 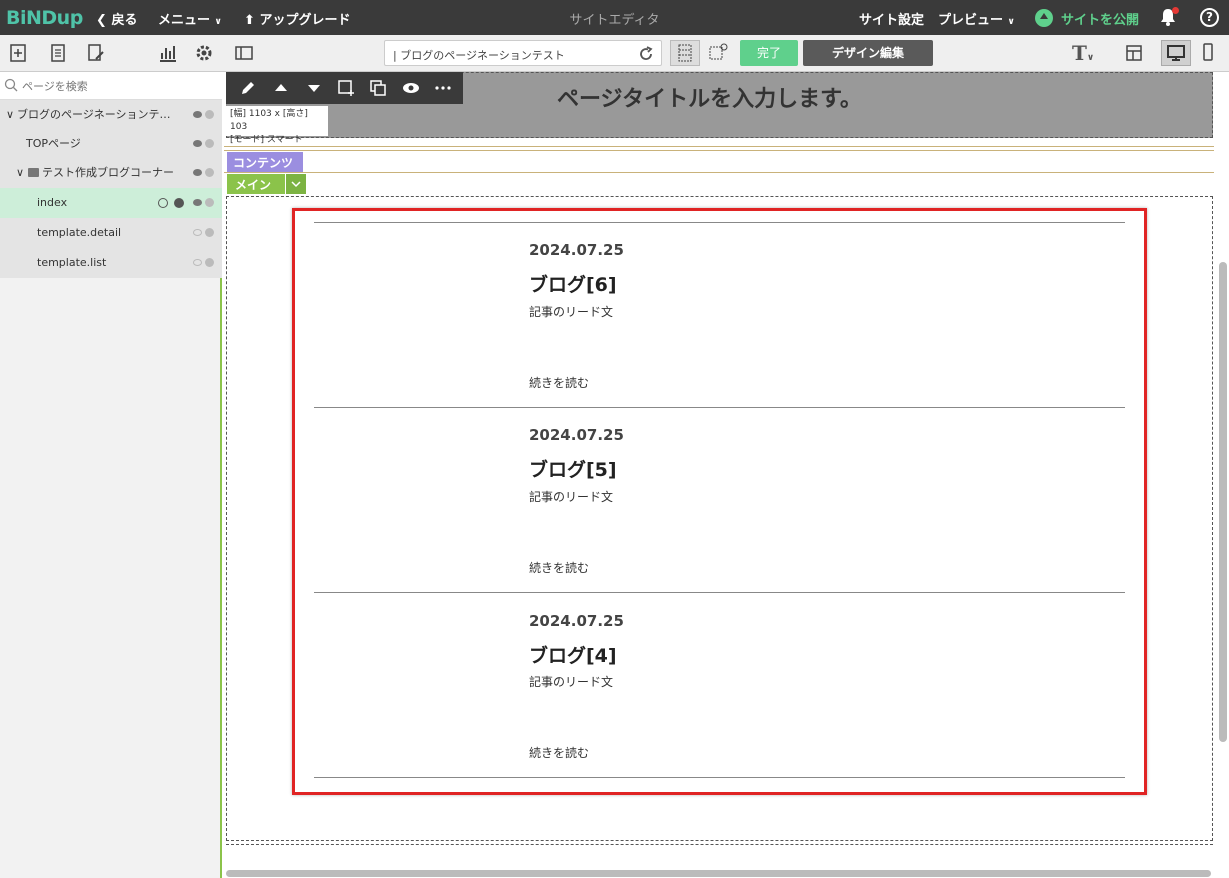 I want to click on grid-icon, so click(x=685, y=53).